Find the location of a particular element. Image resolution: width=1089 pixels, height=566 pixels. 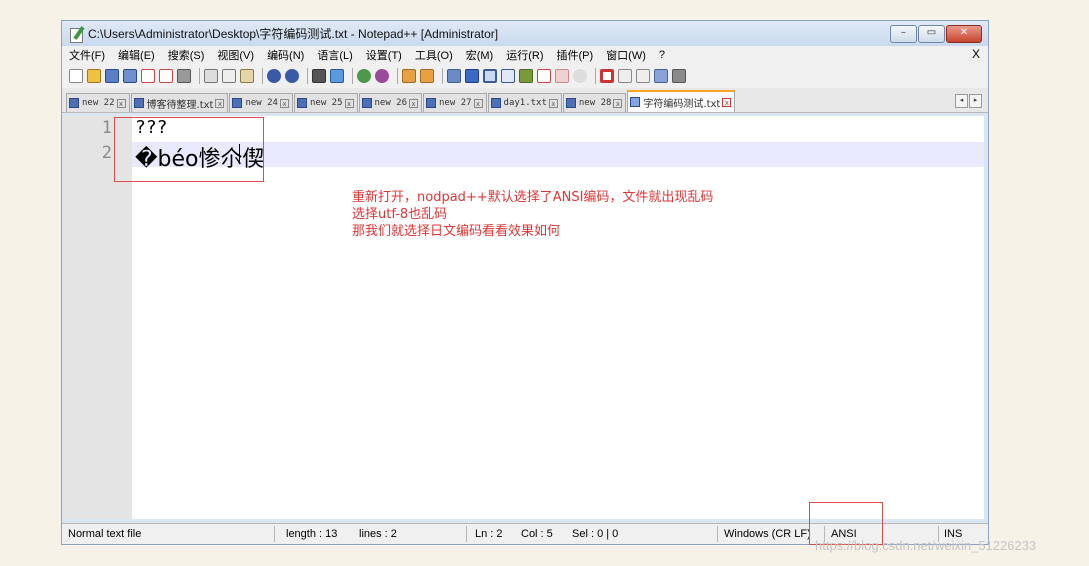

tab-label: new 27 is located at coordinates (455, 103).